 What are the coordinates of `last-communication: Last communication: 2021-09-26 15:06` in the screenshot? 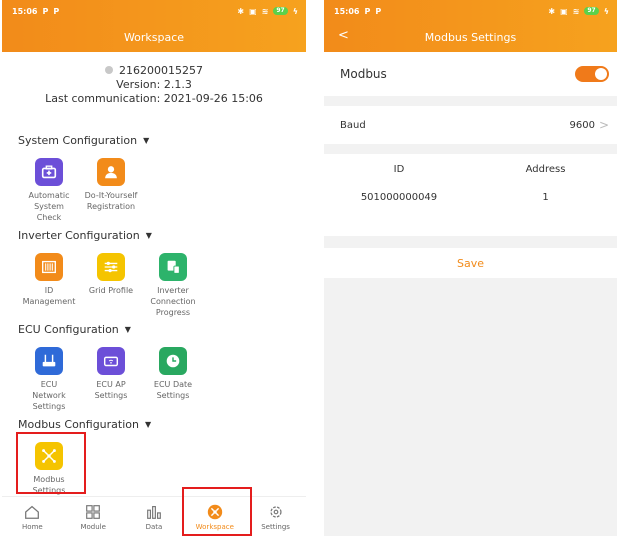 It's located at (154, 98).